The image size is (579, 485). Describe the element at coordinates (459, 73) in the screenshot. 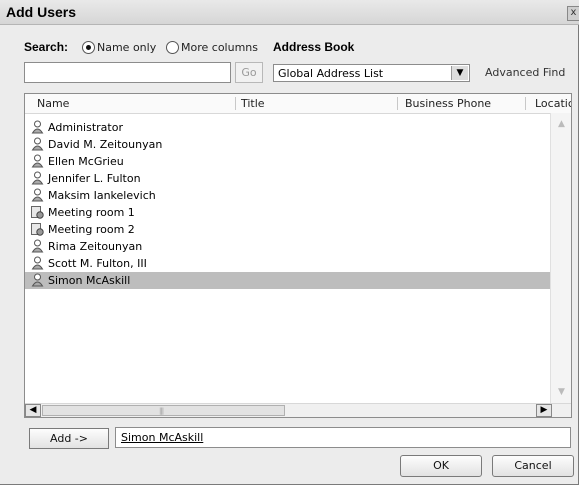

I see `chevron-down-icon: ▼` at that location.